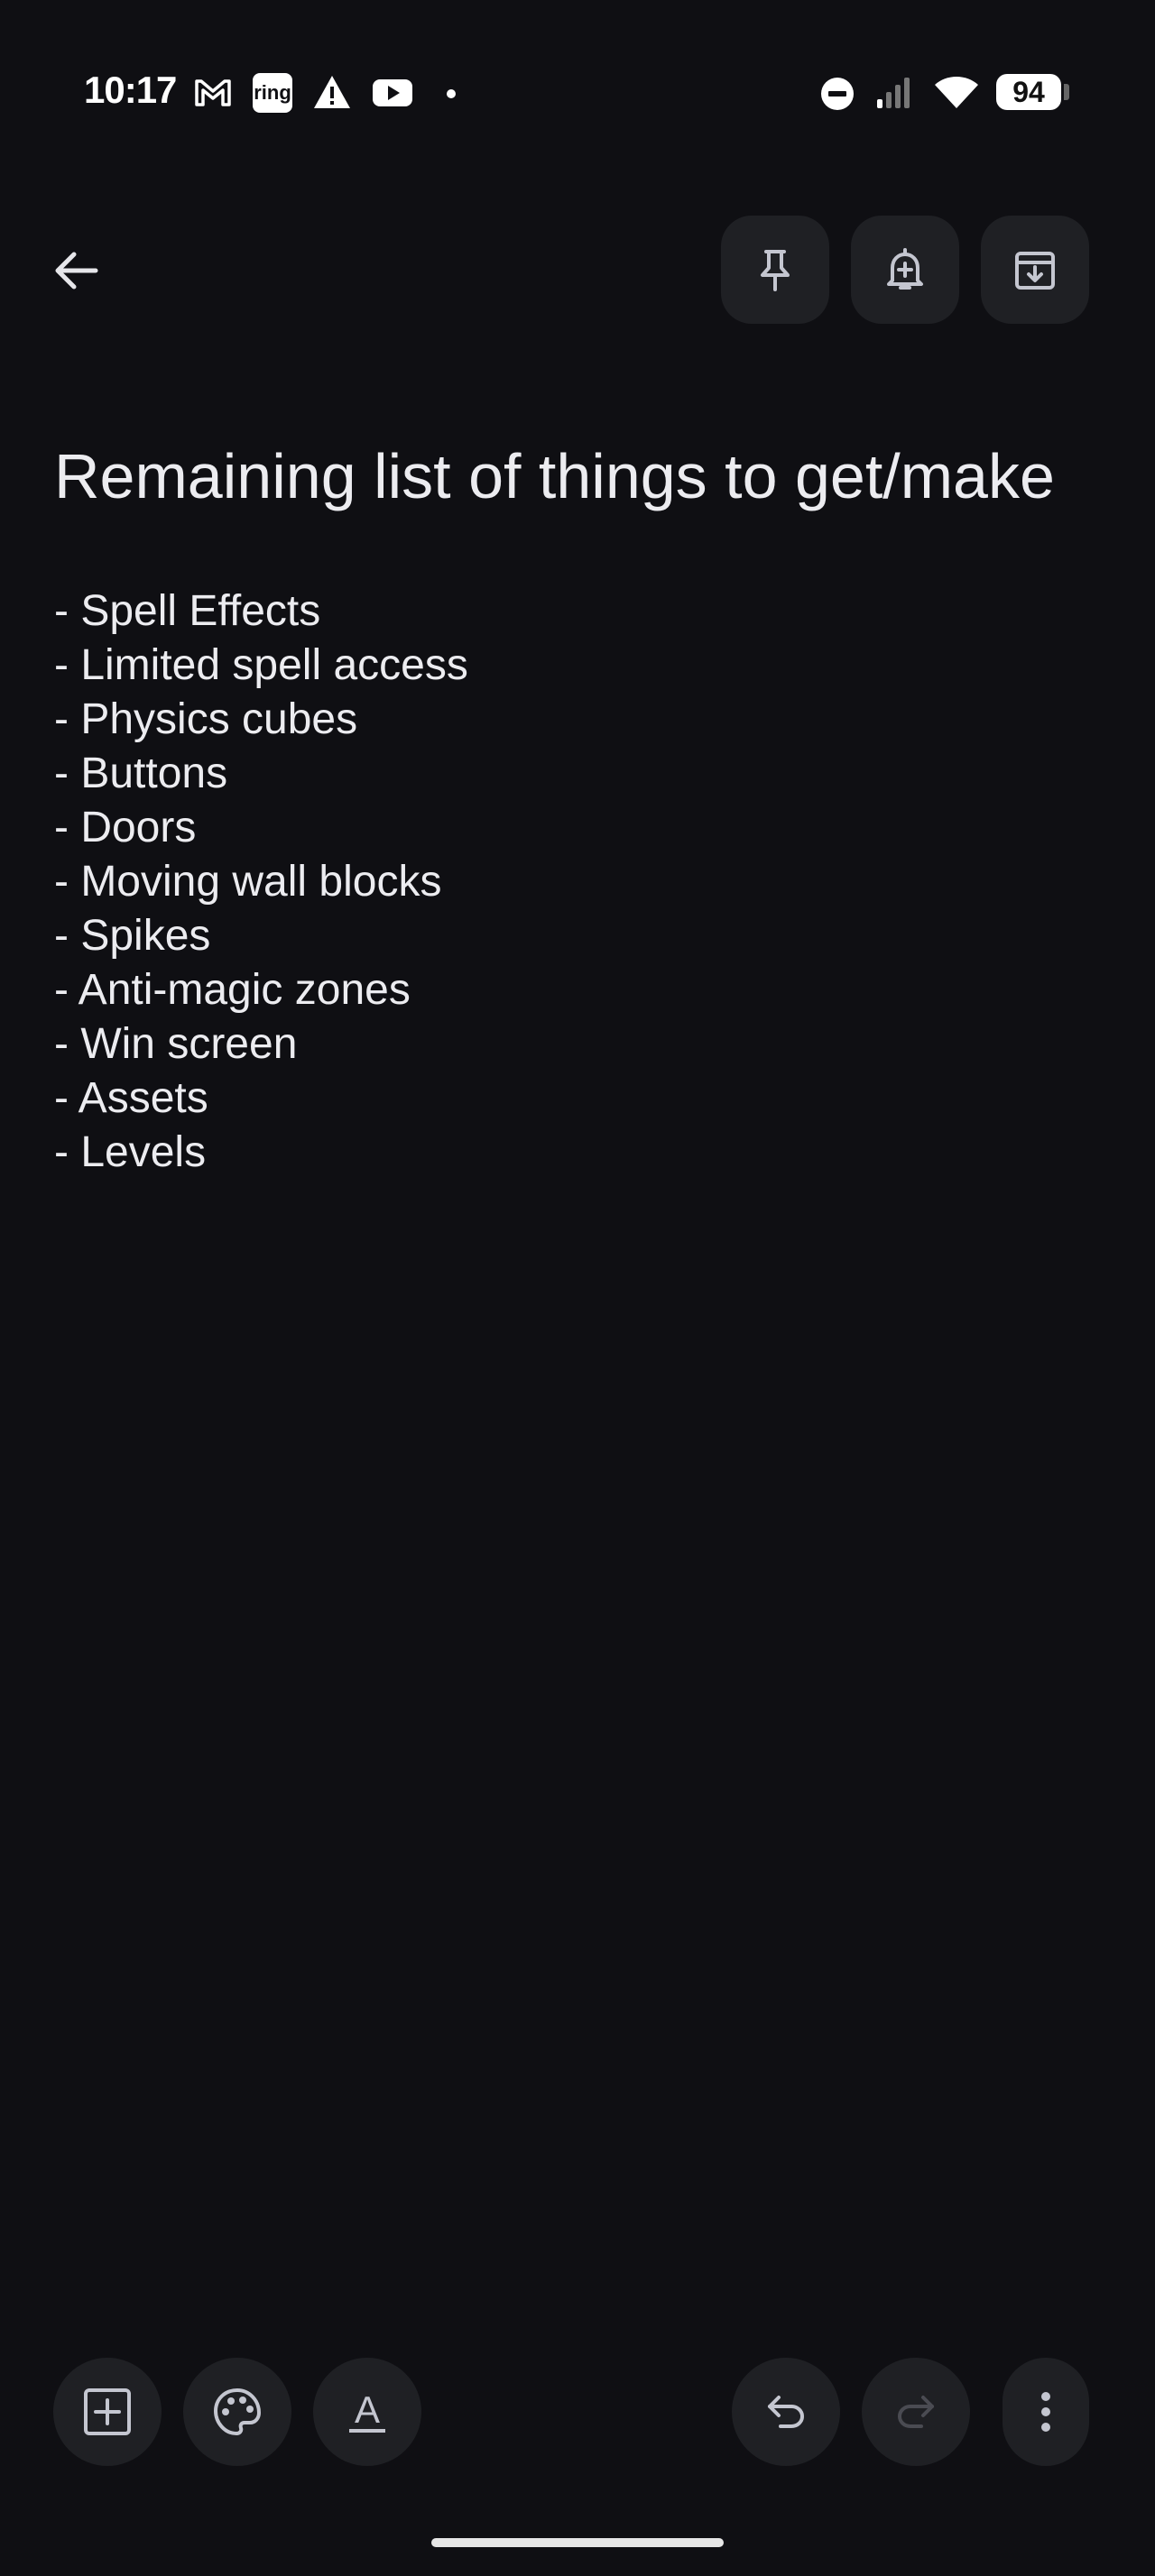 Image resolution: width=1155 pixels, height=2576 pixels. What do you see at coordinates (451, 93) in the screenshot?
I see `dot-icon` at bounding box center [451, 93].